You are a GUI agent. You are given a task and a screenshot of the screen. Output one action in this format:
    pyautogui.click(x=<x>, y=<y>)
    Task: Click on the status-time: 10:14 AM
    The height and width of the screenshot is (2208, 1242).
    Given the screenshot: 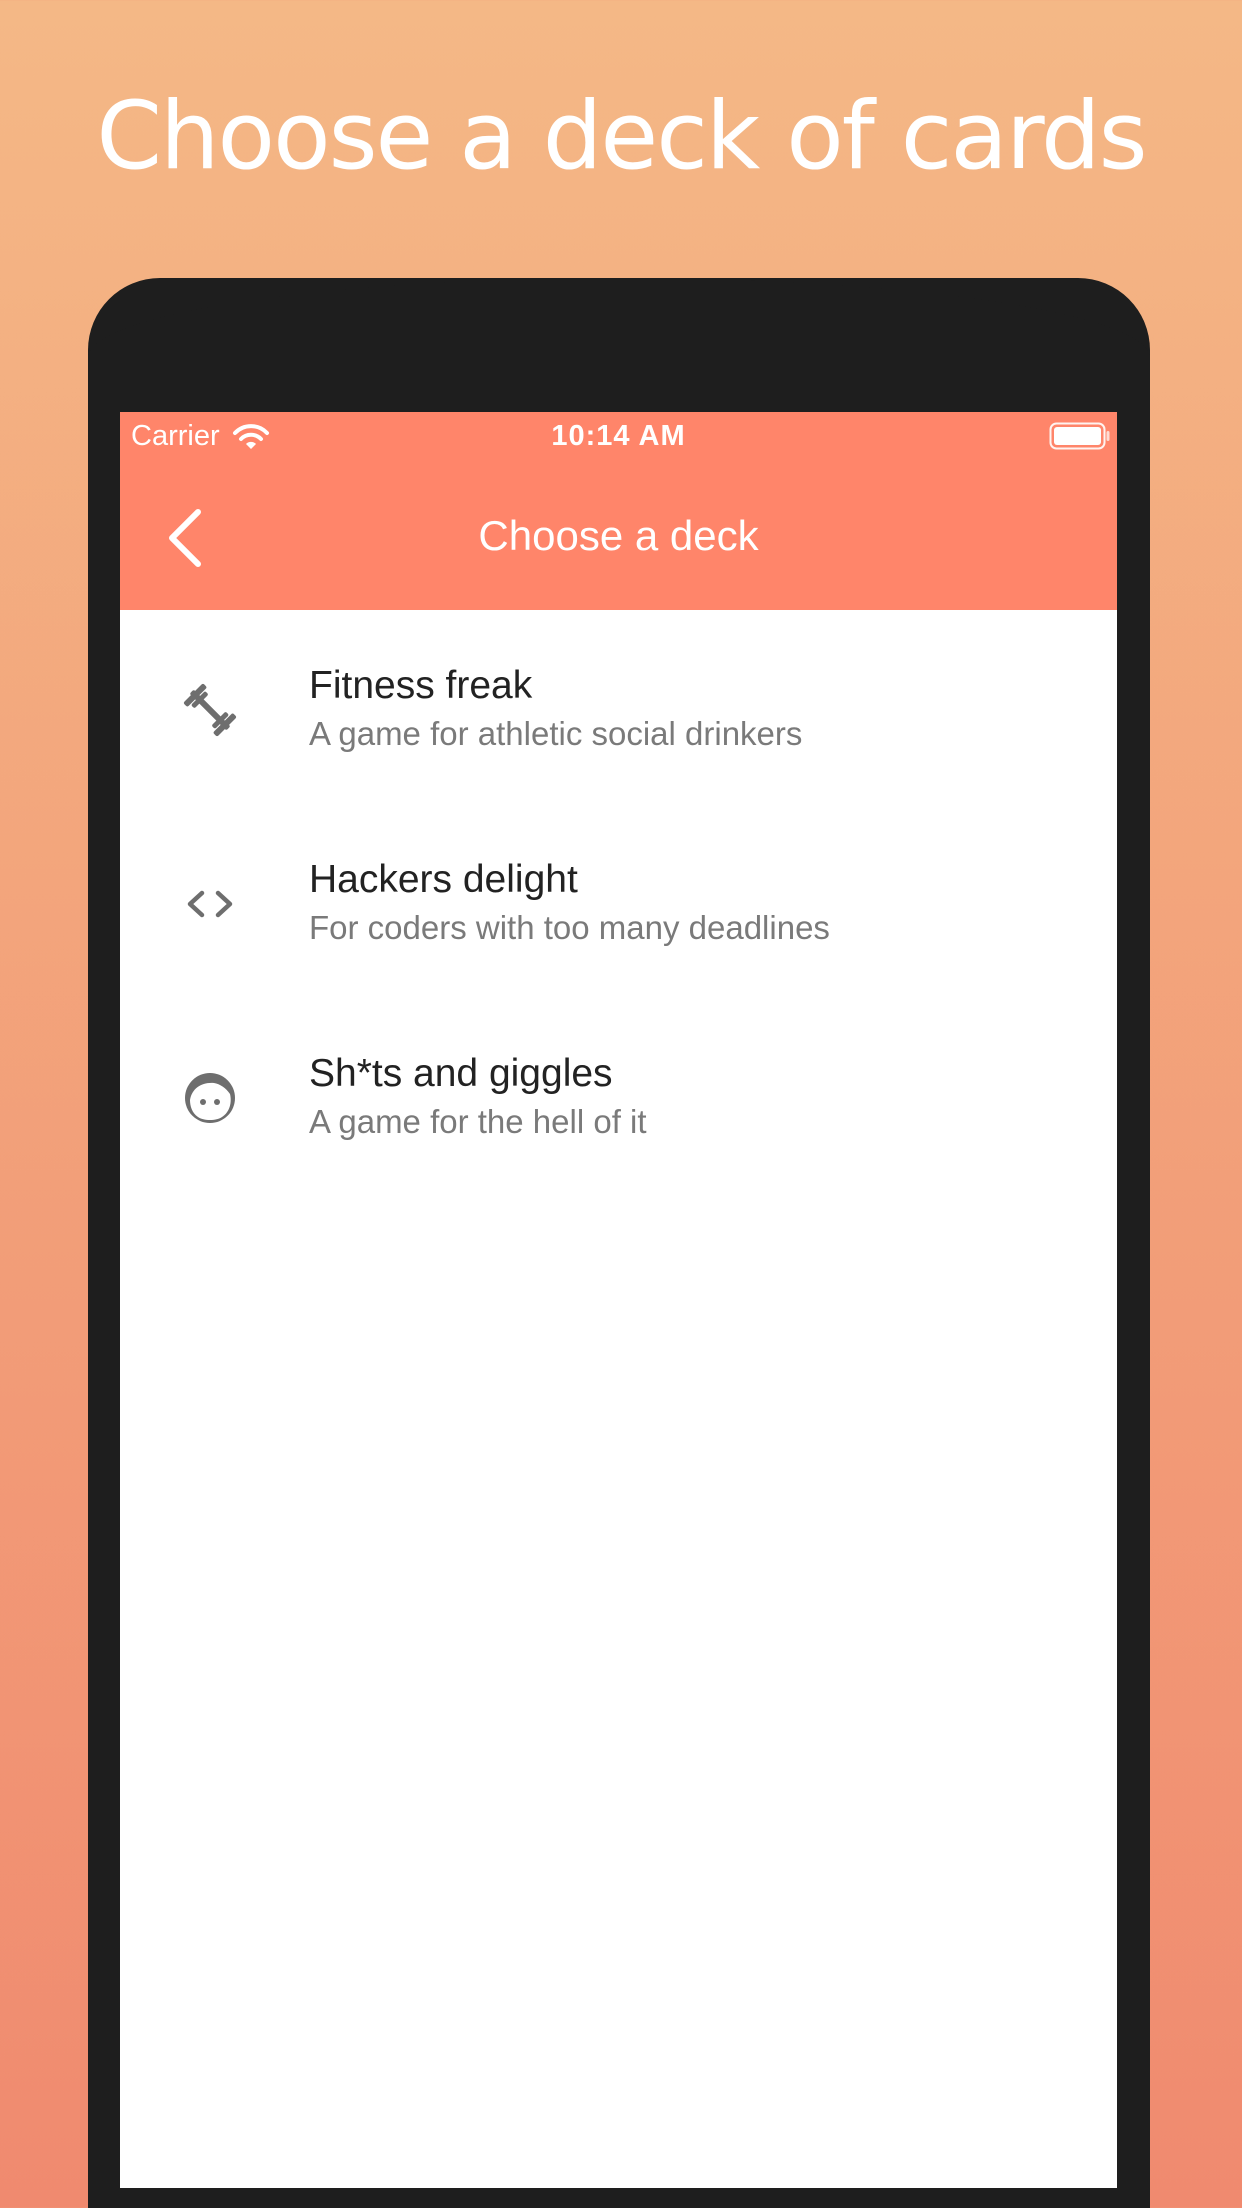 What is the action you would take?
    pyautogui.click(x=618, y=436)
    